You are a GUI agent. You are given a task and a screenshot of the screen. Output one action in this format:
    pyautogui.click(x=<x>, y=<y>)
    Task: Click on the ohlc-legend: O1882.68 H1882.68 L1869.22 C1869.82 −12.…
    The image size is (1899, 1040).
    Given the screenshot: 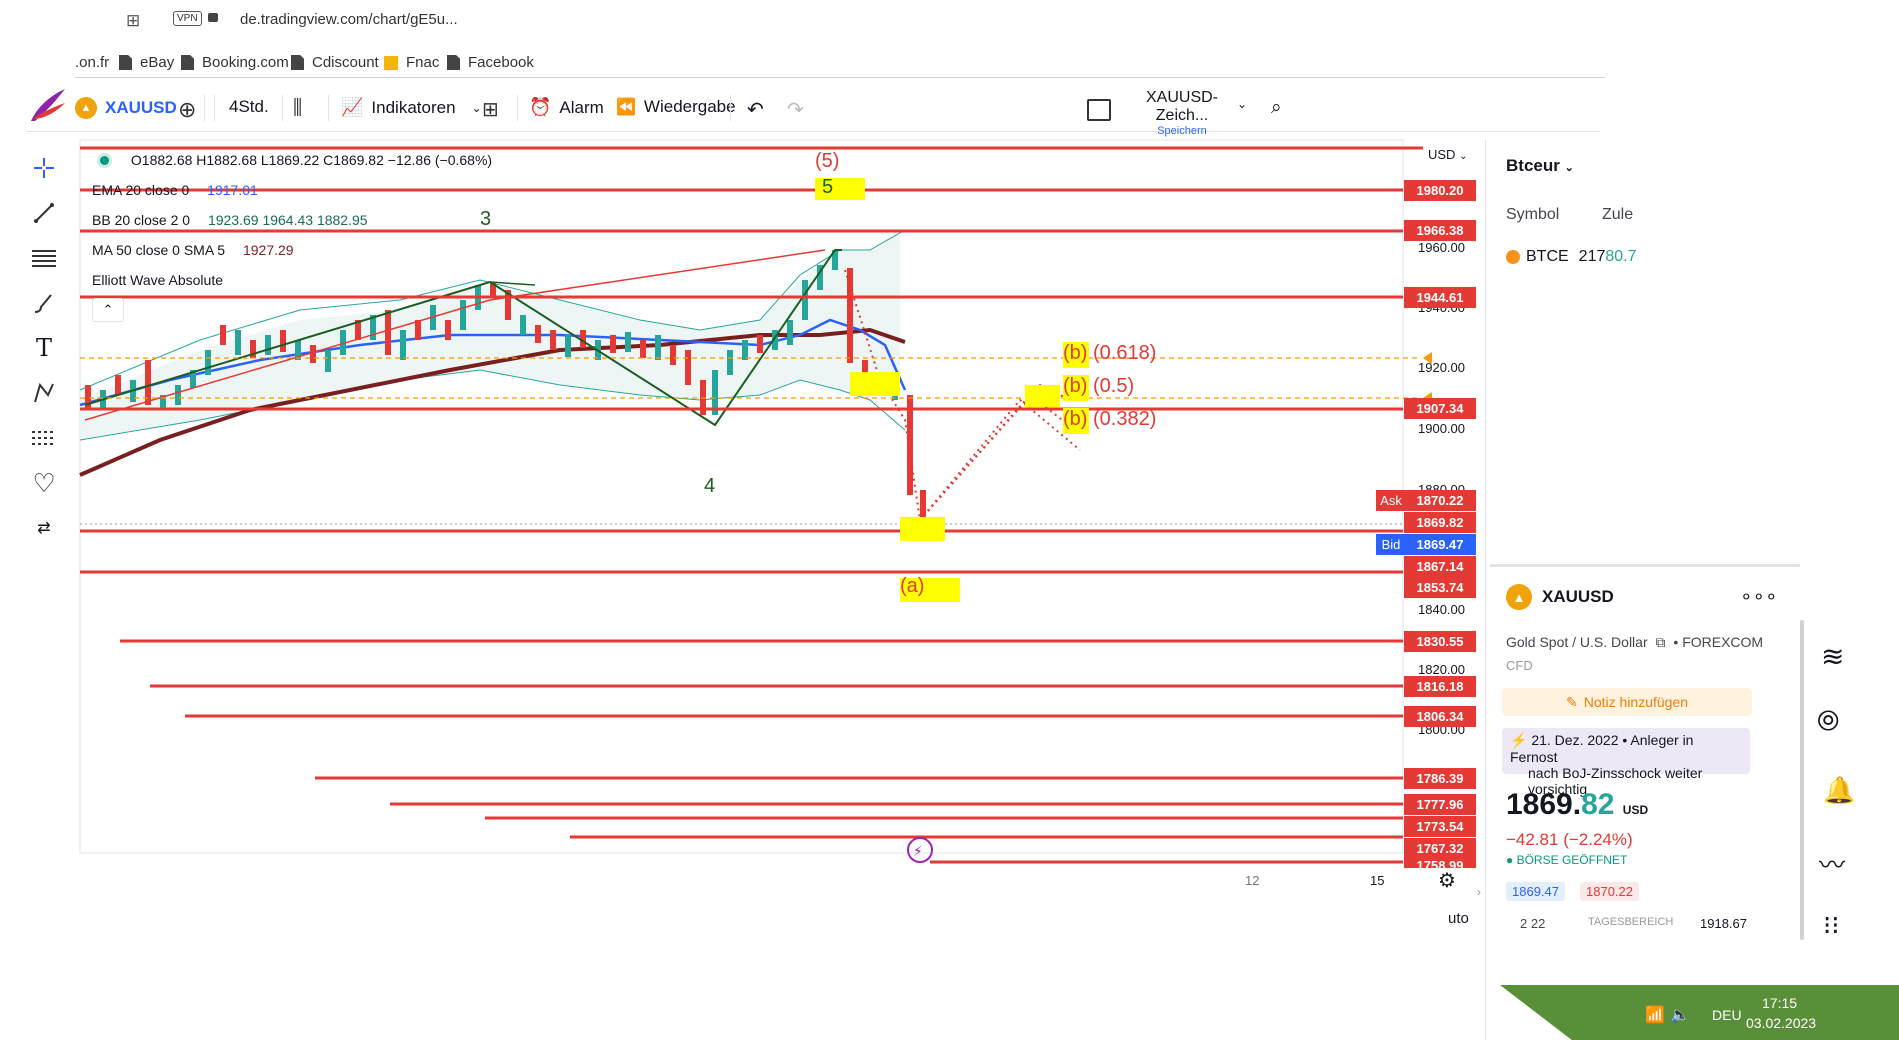 What is the action you would take?
    pyautogui.click(x=296, y=160)
    